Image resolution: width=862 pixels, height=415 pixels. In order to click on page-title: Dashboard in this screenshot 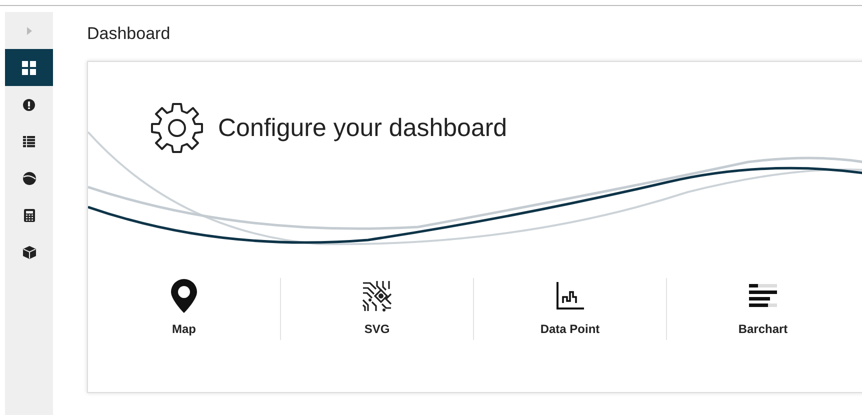, I will do `click(129, 34)`.